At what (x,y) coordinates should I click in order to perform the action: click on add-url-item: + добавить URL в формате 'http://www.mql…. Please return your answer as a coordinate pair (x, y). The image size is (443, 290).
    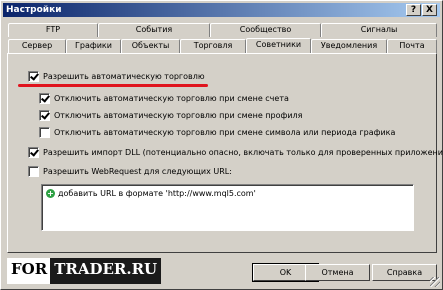
    Looking at the image, I should click on (151, 193).